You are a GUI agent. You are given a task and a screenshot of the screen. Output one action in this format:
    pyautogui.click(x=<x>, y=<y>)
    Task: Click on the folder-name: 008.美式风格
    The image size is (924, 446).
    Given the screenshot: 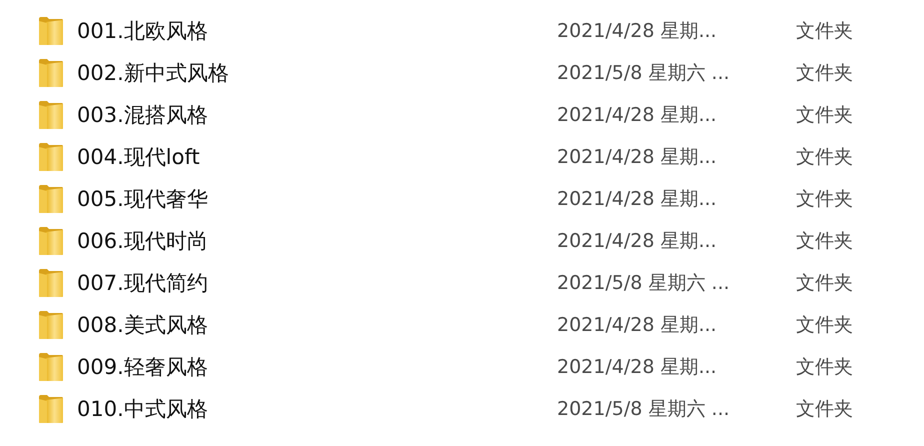 What is the action you would take?
    pyautogui.click(x=317, y=325)
    